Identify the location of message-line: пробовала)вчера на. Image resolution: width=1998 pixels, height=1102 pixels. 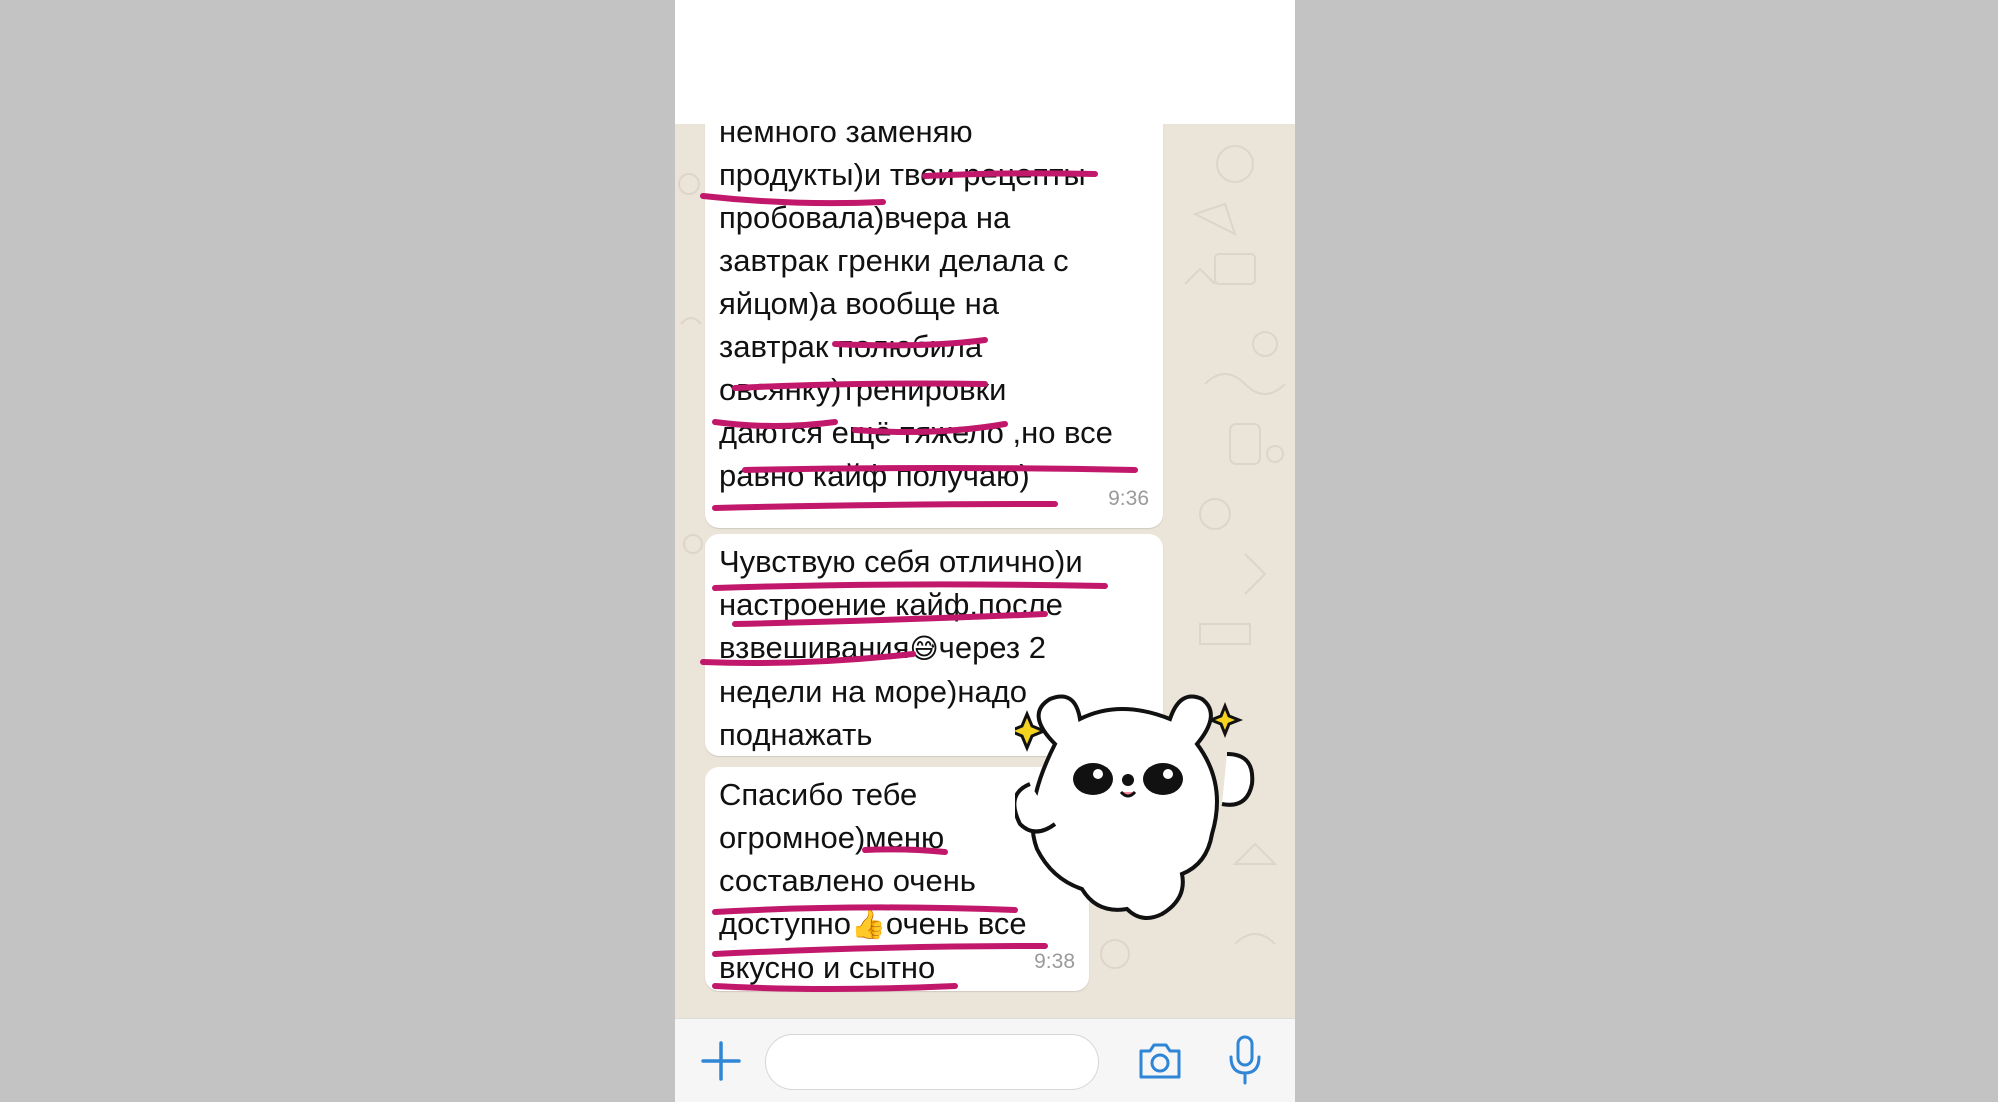
(865, 217).